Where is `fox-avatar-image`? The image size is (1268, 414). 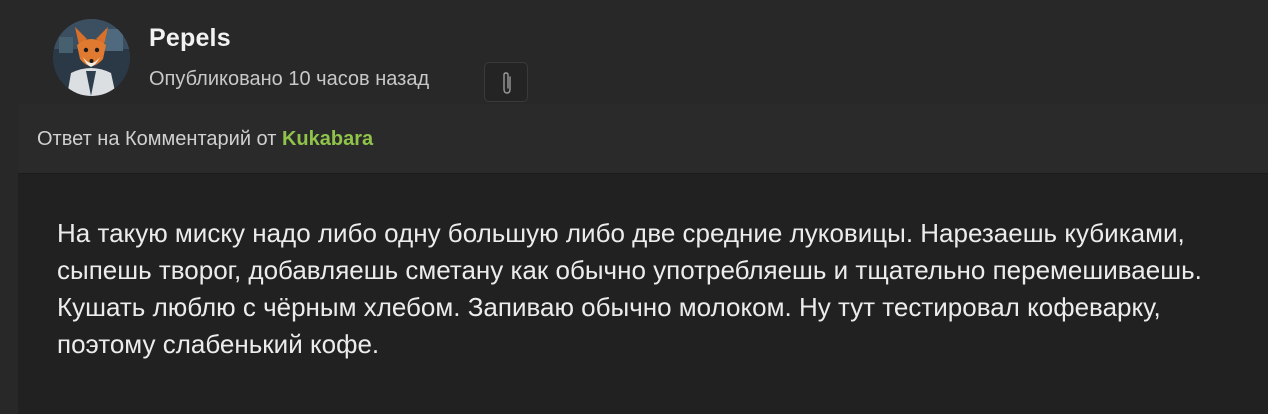
fox-avatar-image is located at coordinates (91, 57).